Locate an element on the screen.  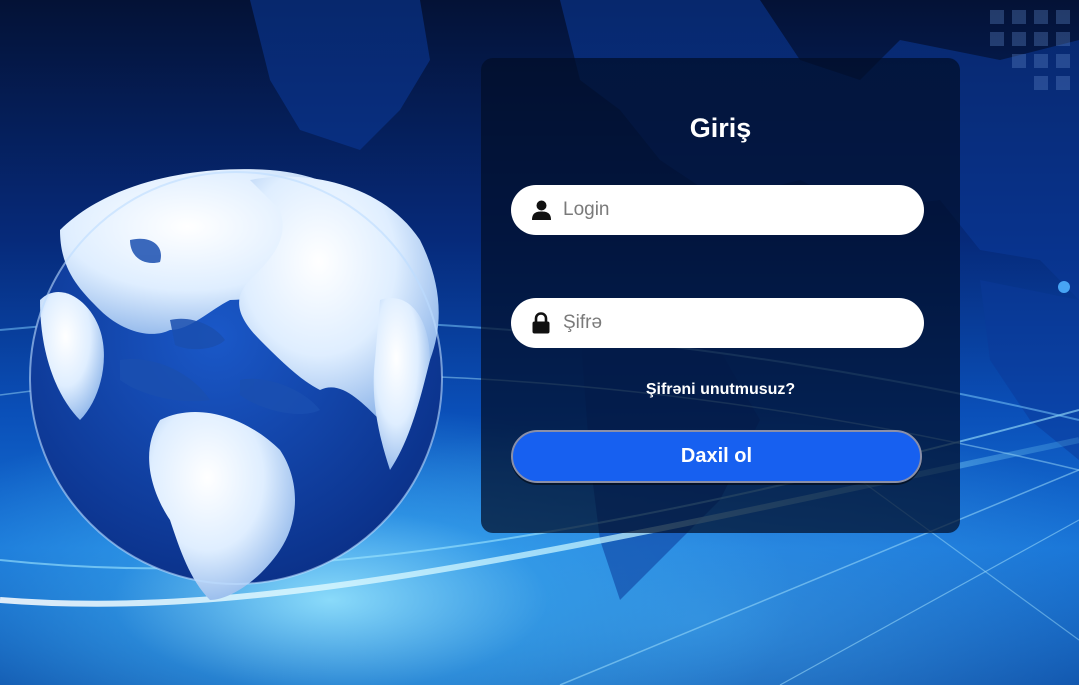
password-field is located at coordinates (717, 323).